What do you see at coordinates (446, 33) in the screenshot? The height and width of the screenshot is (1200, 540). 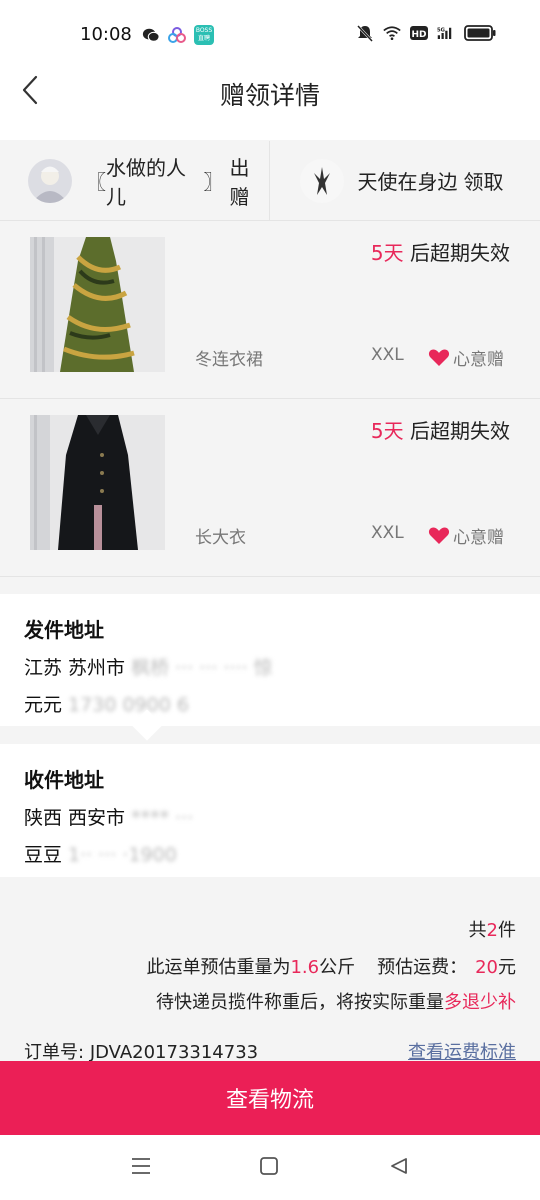 I see `signal-5g-icon: 5G` at bounding box center [446, 33].